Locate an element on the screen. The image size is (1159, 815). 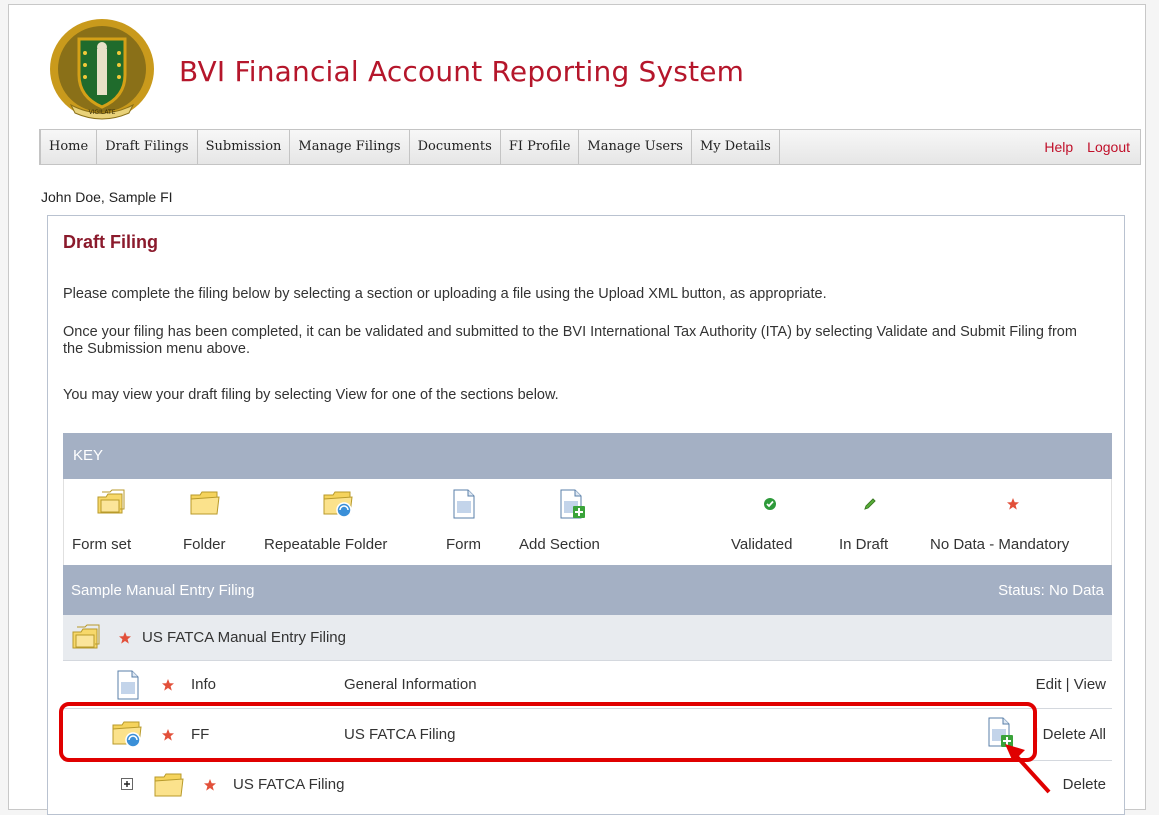
page-title: Draft Filing is located at coordinates (110, 242).